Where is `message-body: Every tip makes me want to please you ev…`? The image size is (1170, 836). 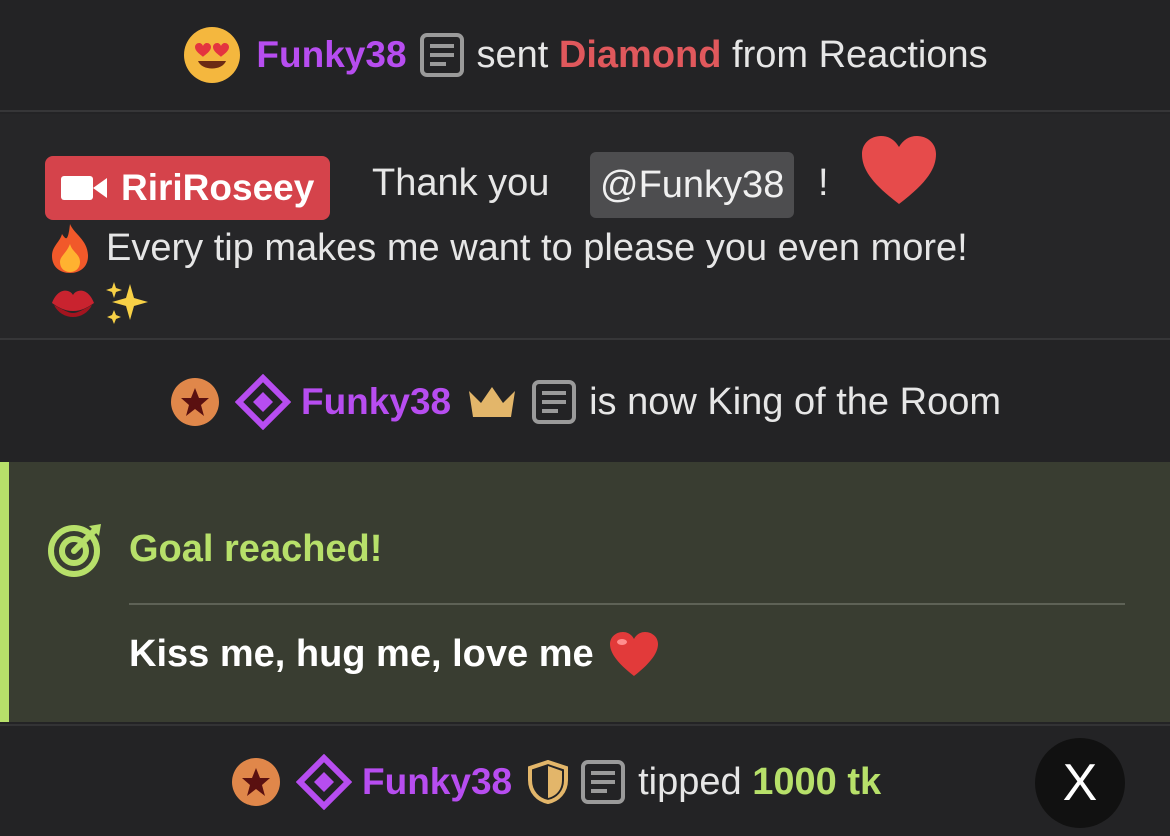 message-body: Every tip makes me want to please you ev… is located at coordinates (537, 247).